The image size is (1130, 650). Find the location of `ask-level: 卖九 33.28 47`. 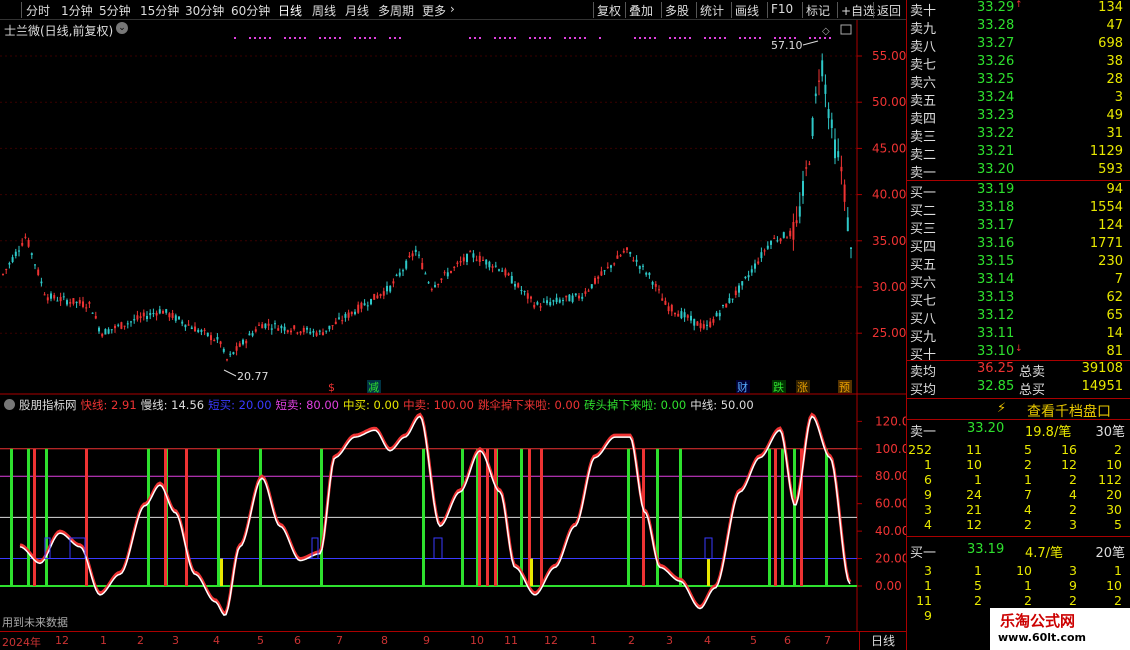

ask-level: 卖九 33.28 47 is located at coordinates (1018, 27).